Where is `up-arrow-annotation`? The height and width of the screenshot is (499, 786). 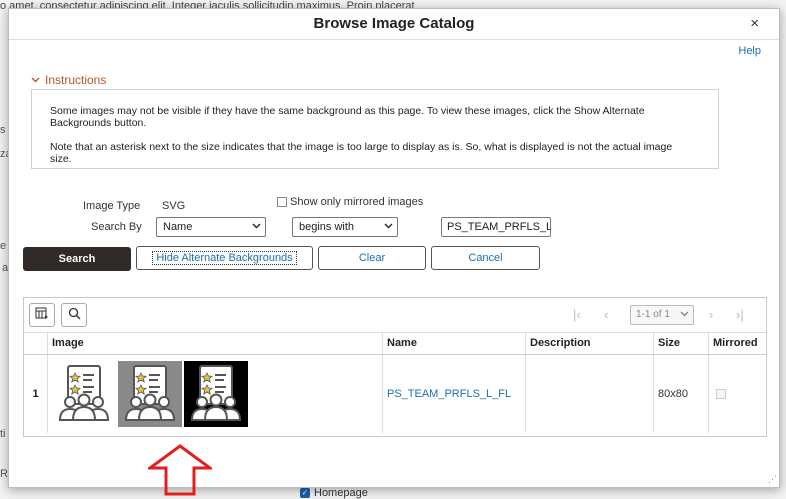
up-arrow-annotation is located at coordinates (180, 470).